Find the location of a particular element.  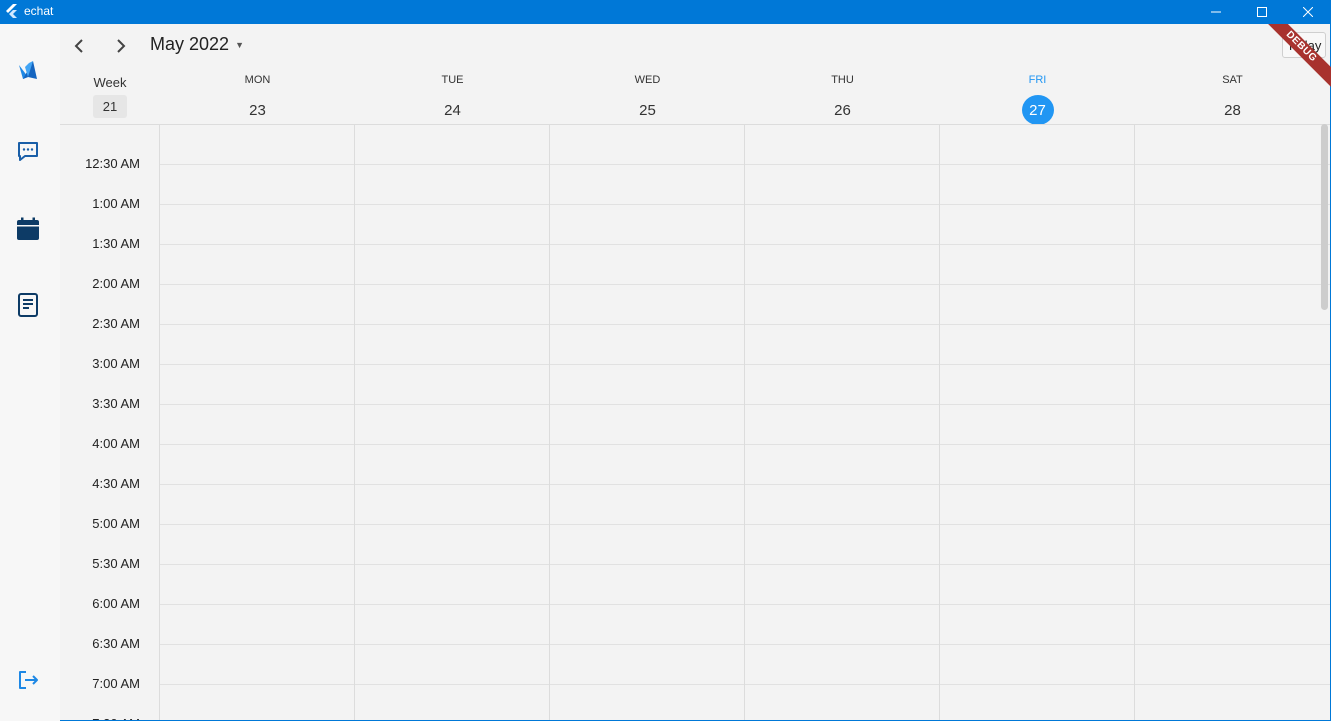

title-bar: echat is located at coordinates (665, 12).